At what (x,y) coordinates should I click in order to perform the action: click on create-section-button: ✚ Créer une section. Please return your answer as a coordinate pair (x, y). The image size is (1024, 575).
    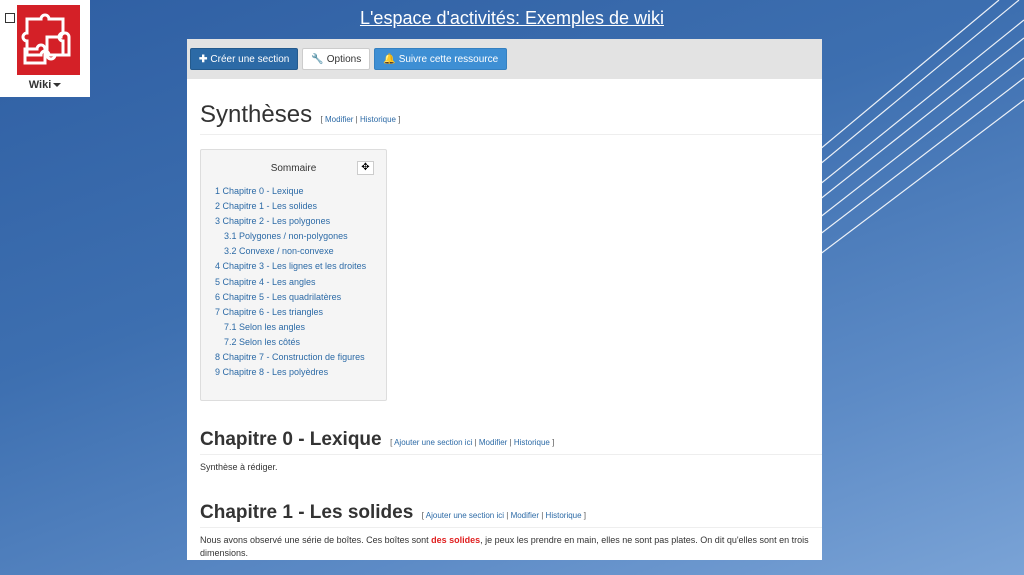
    Looking at the image, I should click on (244, 59).